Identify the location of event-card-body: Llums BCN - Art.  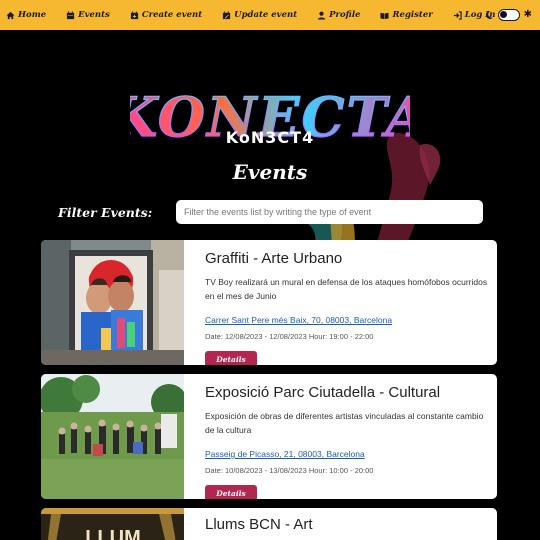
(347, 520).